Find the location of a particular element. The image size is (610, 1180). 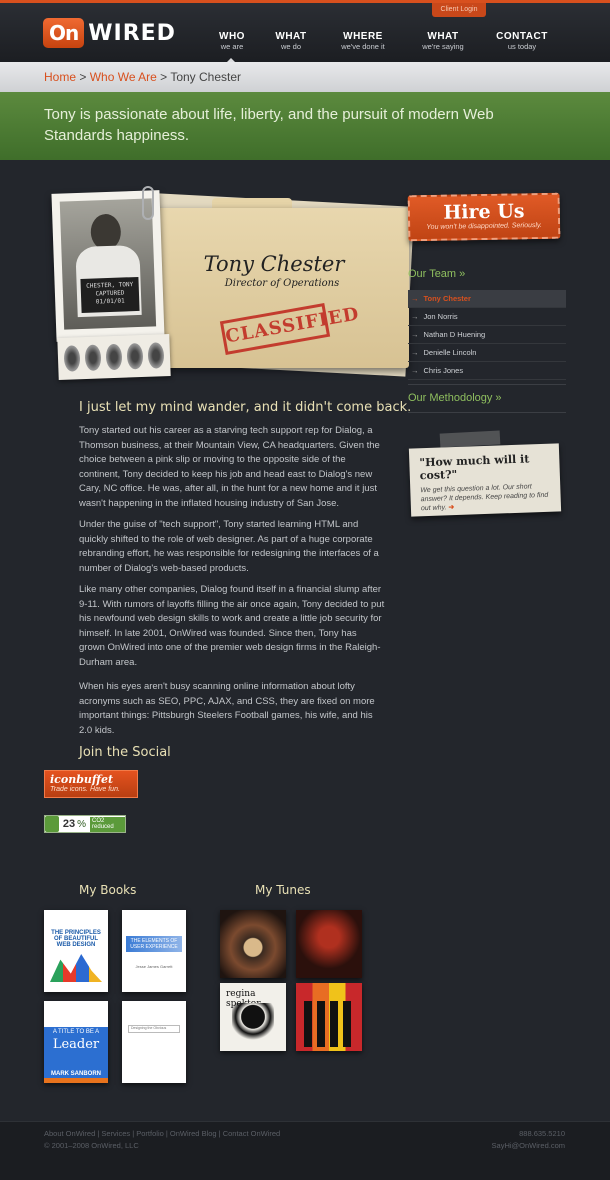

breadcrumb: Home > Who We Are > Tony Chester is located at coordinates (305, 77).